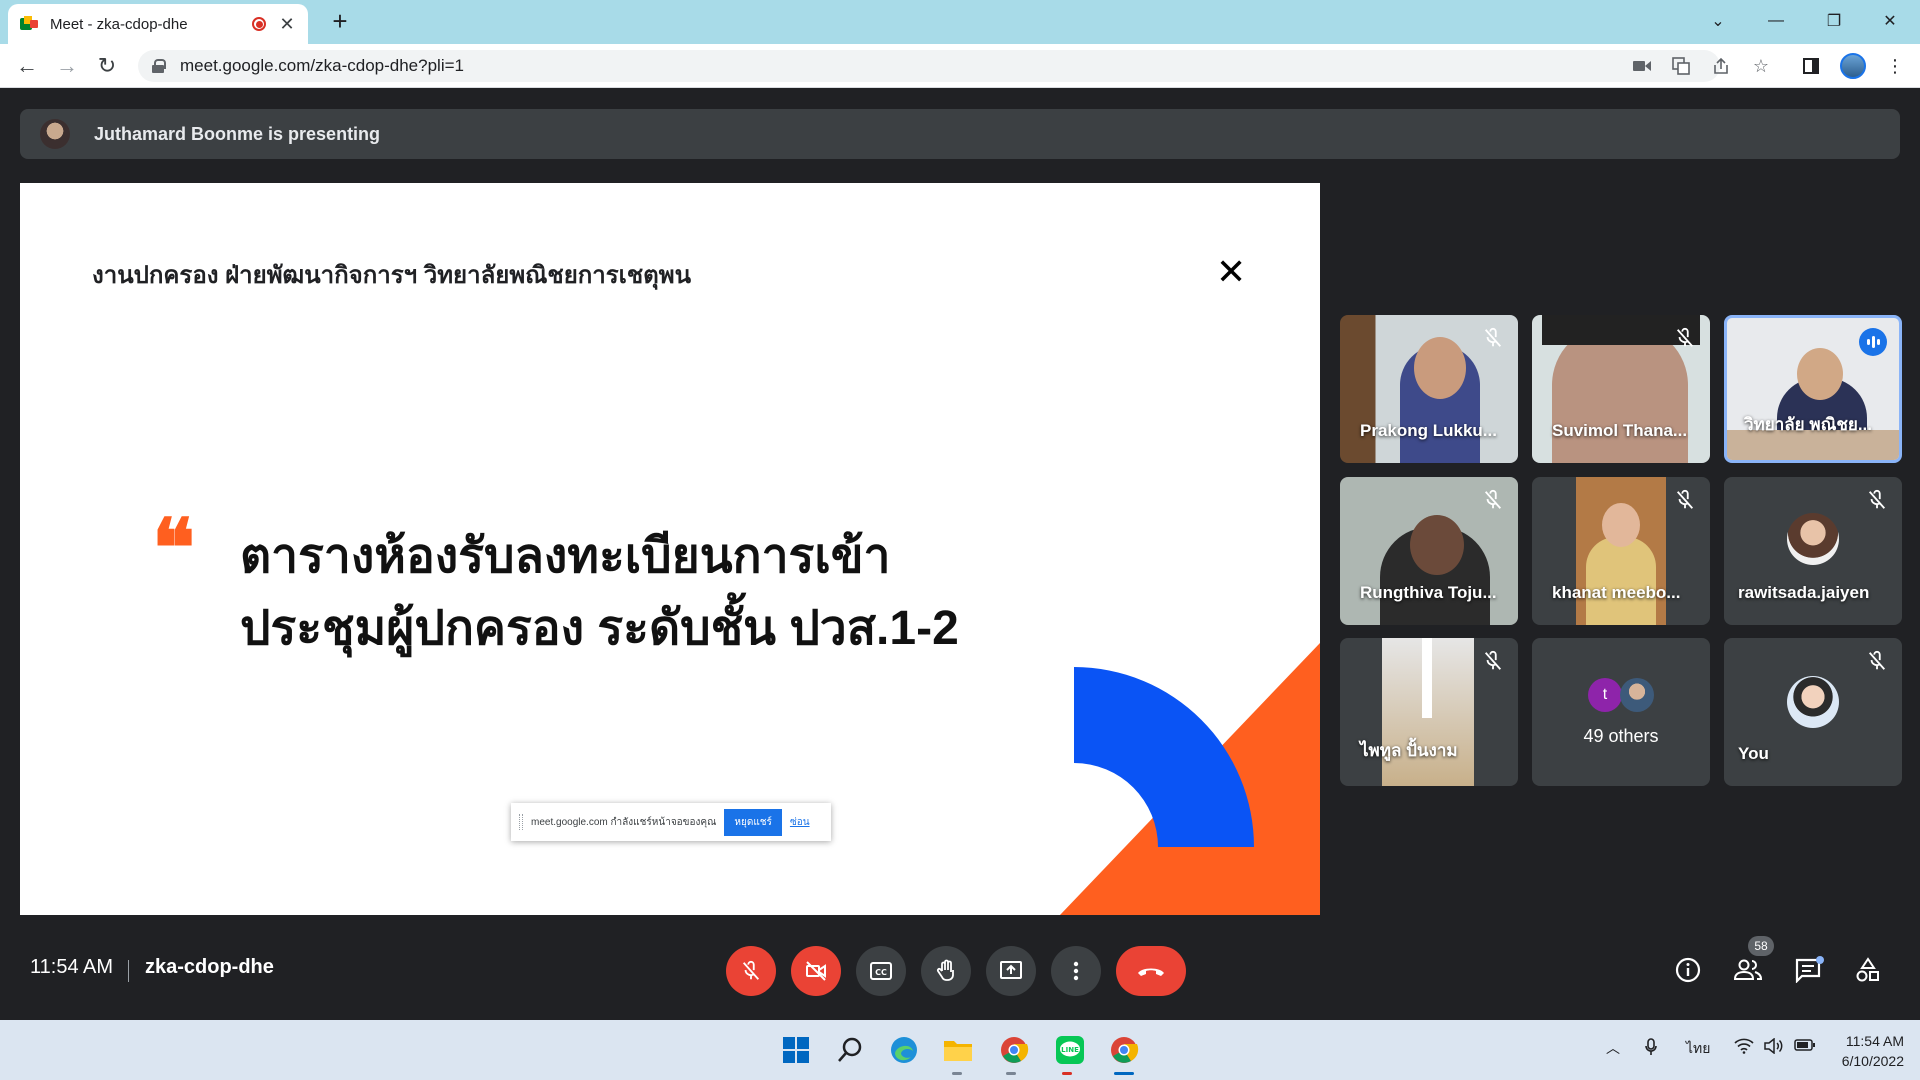 This screenshot has height=1080, width=1920. What do you see at coordinates (1872, 1061) in the screenshot?
I see `system-date: 6/10/2022` at bounding box center [1872, 1061].